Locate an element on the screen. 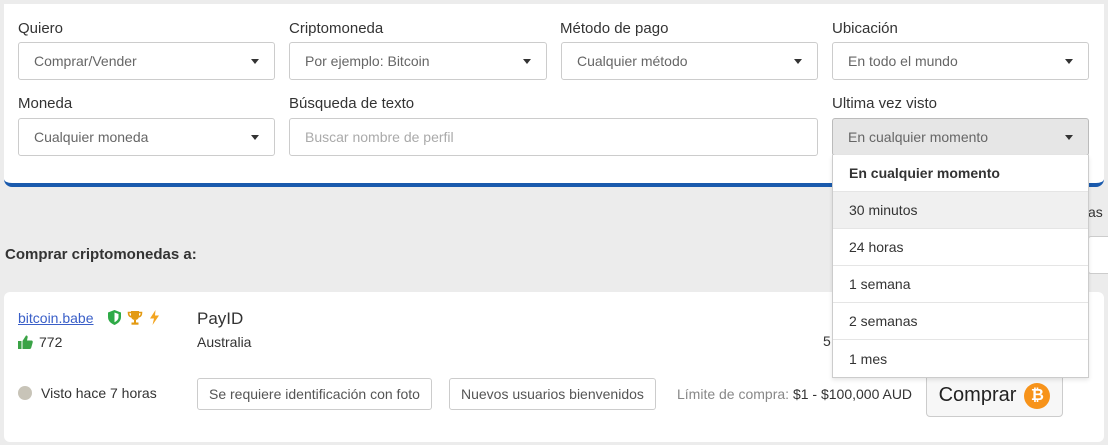  obscured-label-text: as is located at coordinates (1095, 212).